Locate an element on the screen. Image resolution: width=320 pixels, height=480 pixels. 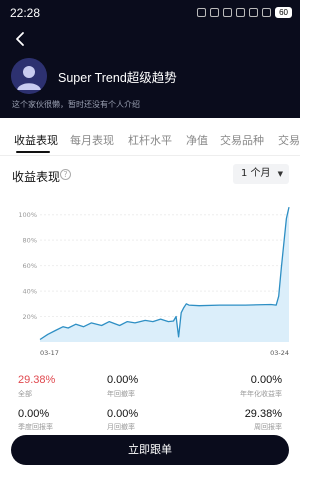
stat-label-quarter: 季度回报率 is located at coordinates (35, 427).